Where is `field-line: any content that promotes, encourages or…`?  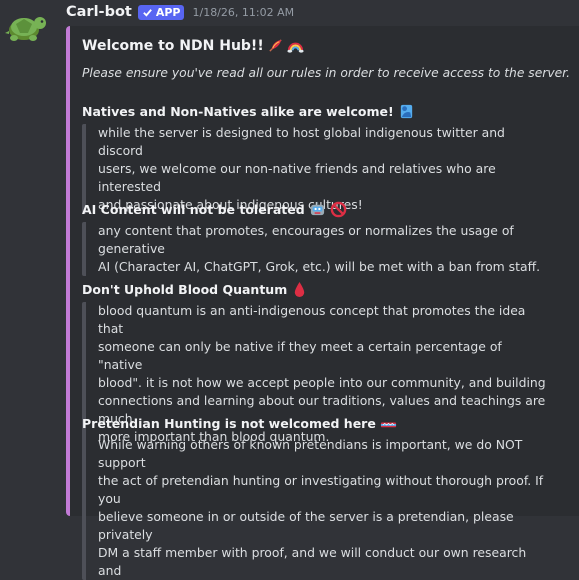
field-line: any content that promotes, encourages or… is located at coordinates (306, 239).